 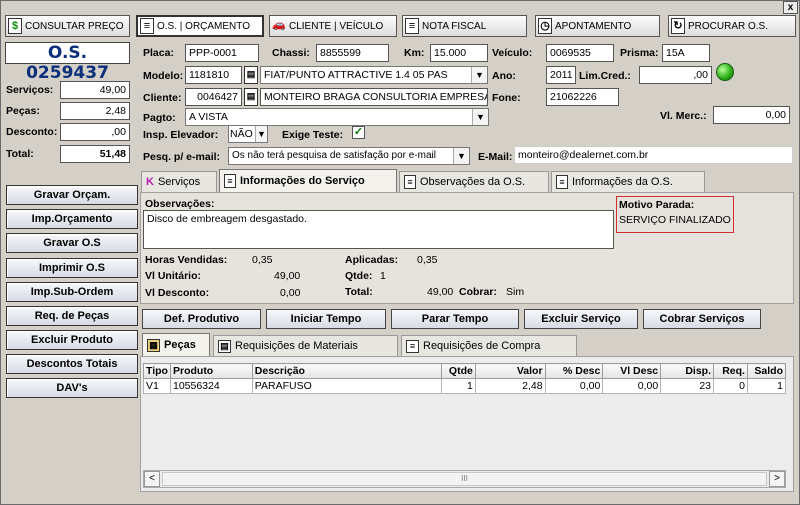 What do you see at coordinates (474, 181) in the screenshot?
I see `tab-obs-os: ≡ Observações da O.S.` at bounding box center [474, 181].